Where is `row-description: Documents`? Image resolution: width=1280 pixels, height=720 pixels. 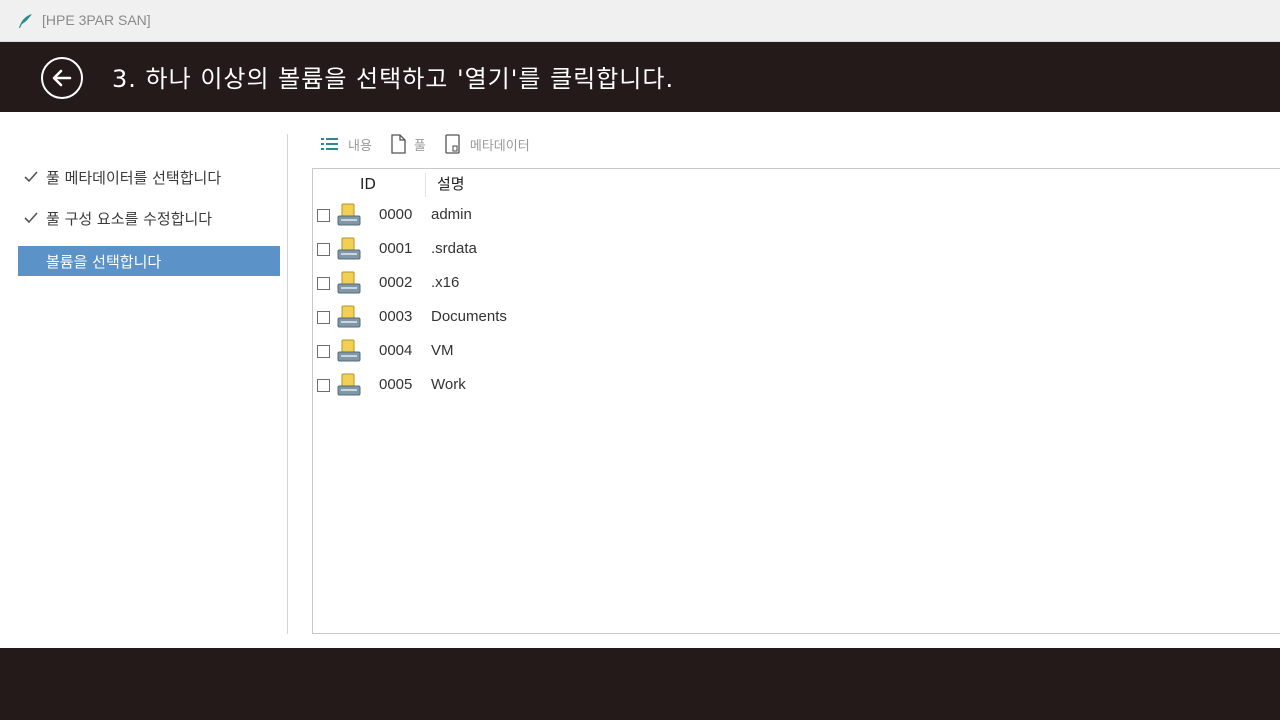 row-description: Documents is located at coordinates (469, 316).